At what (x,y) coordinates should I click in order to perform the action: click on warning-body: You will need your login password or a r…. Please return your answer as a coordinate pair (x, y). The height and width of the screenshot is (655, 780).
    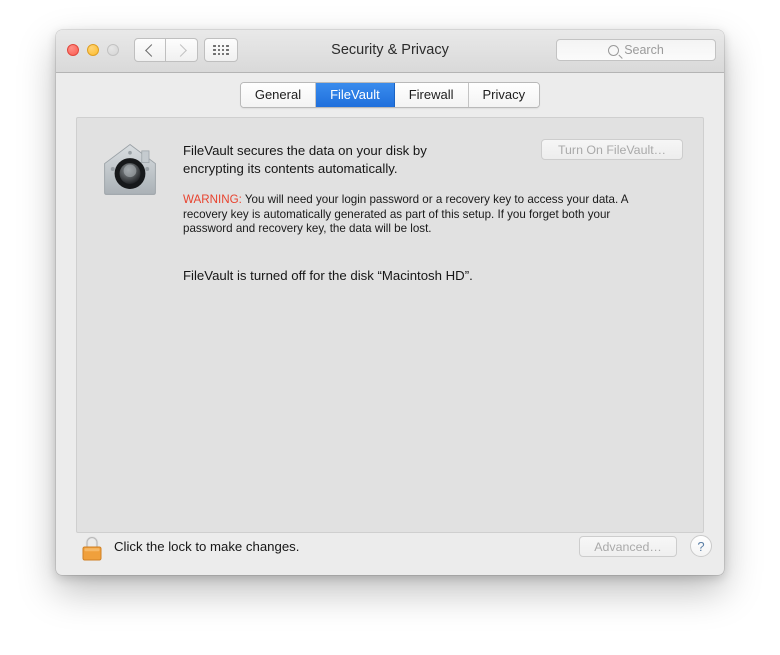
    Looking at the image, I should click on (405, 214).